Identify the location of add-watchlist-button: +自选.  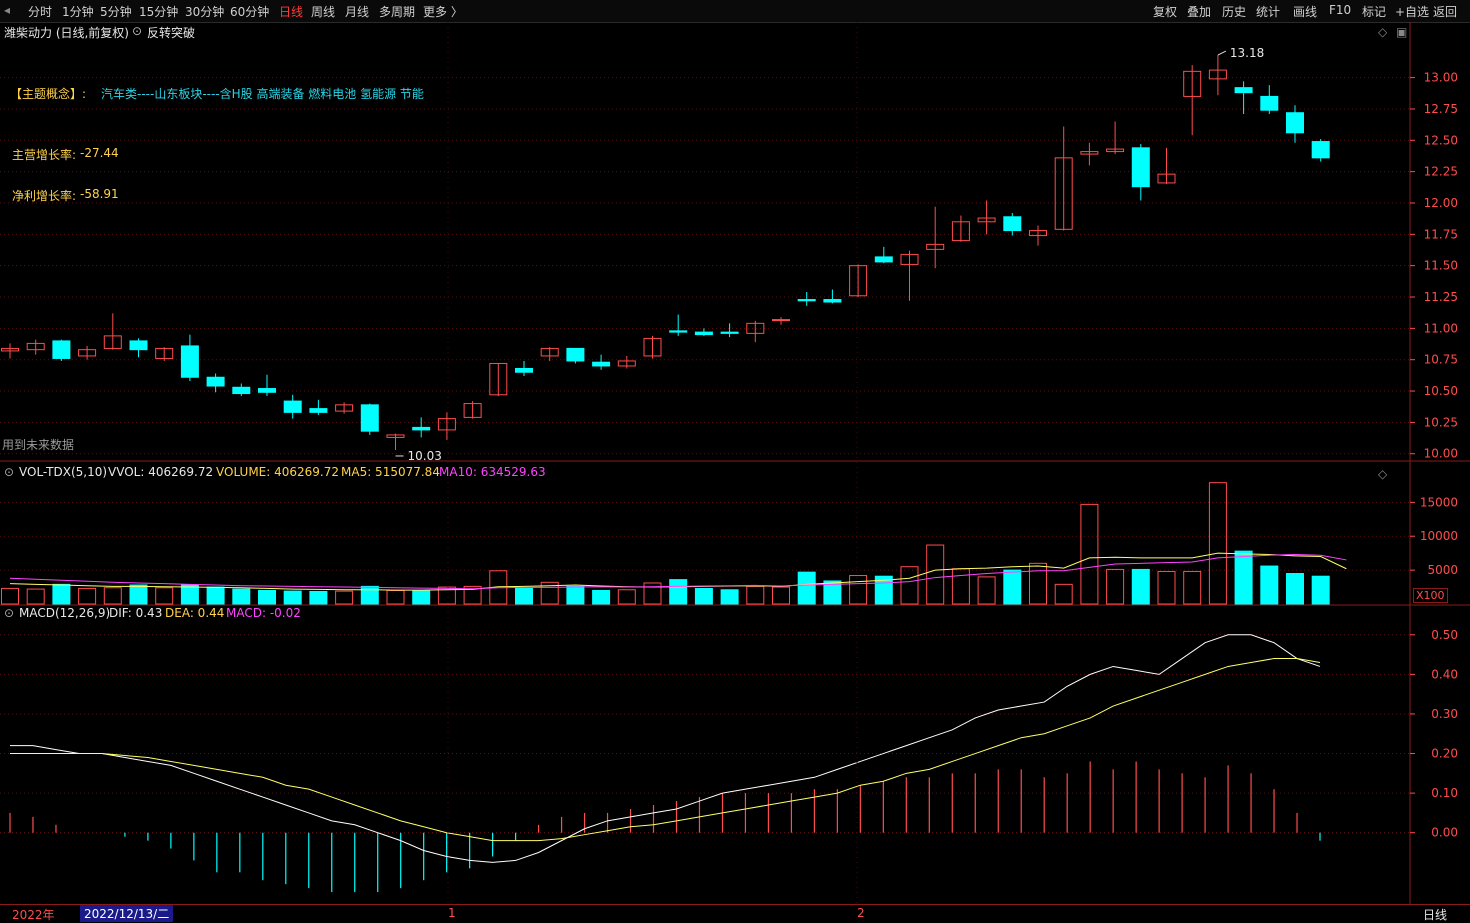
(1412, 11).